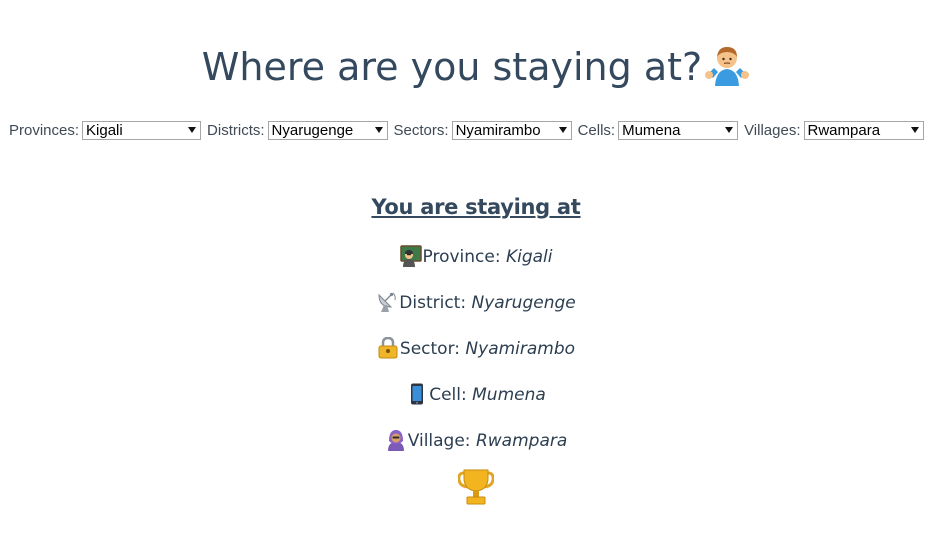 The image size is (952, 540). I want to click on province-row-value: Kigali, so click(529, 257).